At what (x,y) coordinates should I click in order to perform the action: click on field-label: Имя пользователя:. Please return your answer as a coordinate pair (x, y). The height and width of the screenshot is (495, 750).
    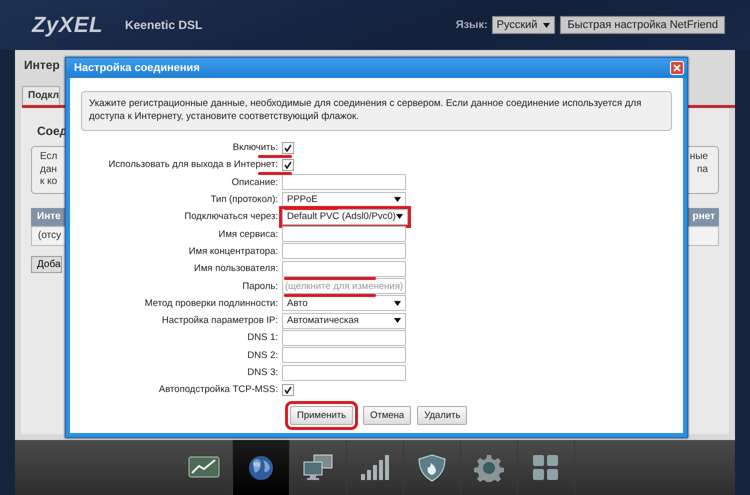
    Looking at the image, I should click on (236, 268).